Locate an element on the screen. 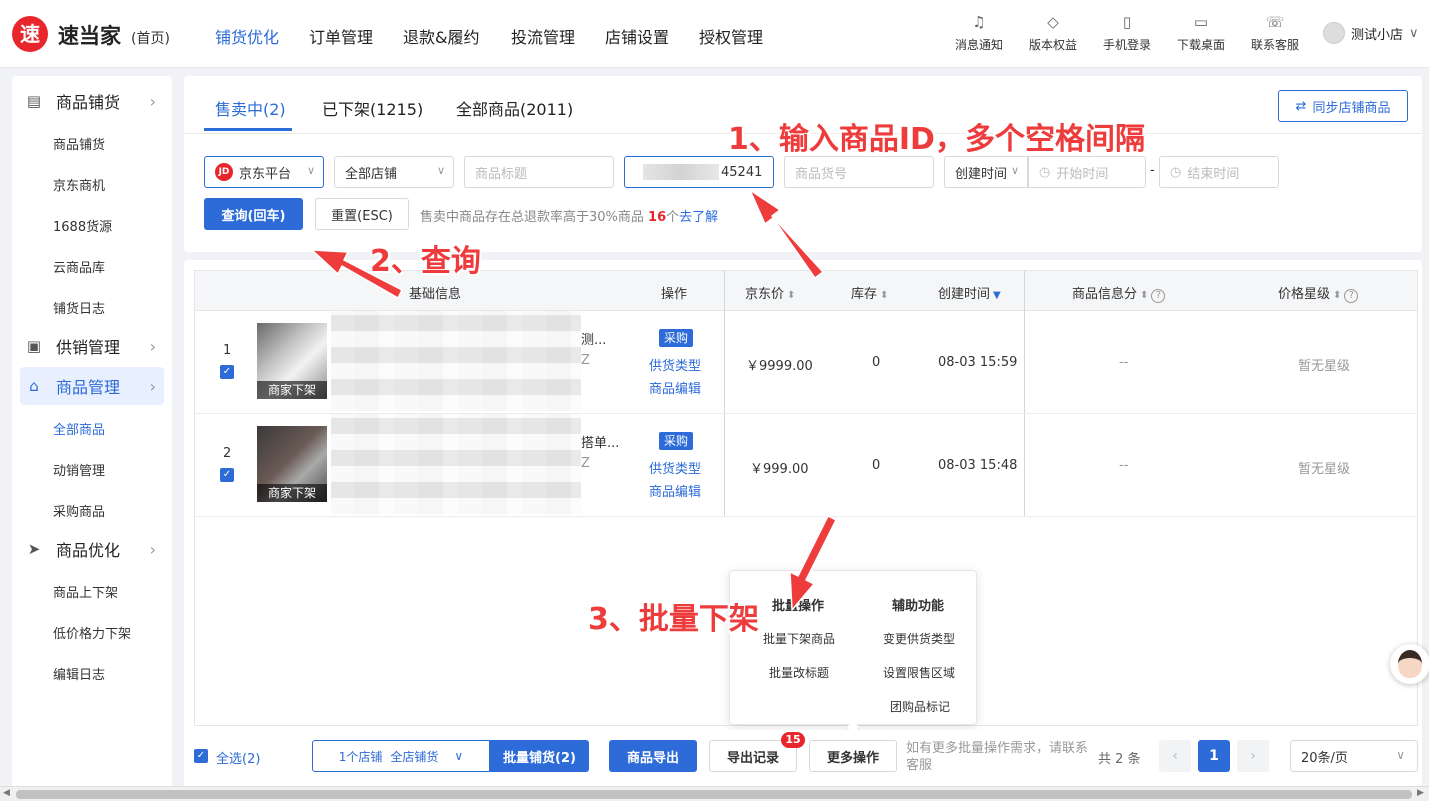 This screenshot has width=1429, height=801. title-placeholder: 商品标题 is located at coordinates (501, 174).